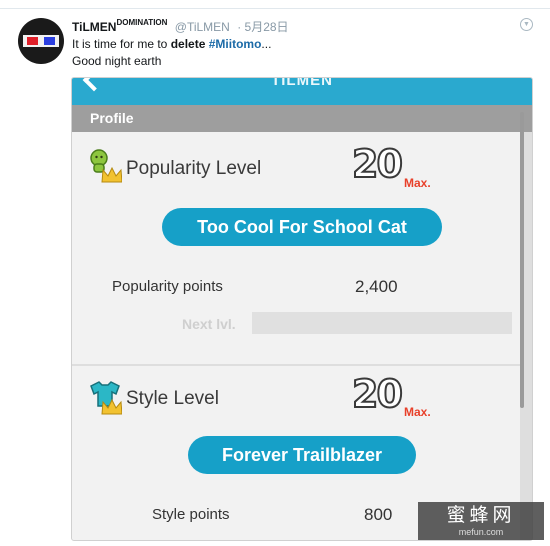 The image size is (550, 546). Describe the element at coordinates (188, 44) in the screenshot. I see `tweet-text-bold: delete` at that location.